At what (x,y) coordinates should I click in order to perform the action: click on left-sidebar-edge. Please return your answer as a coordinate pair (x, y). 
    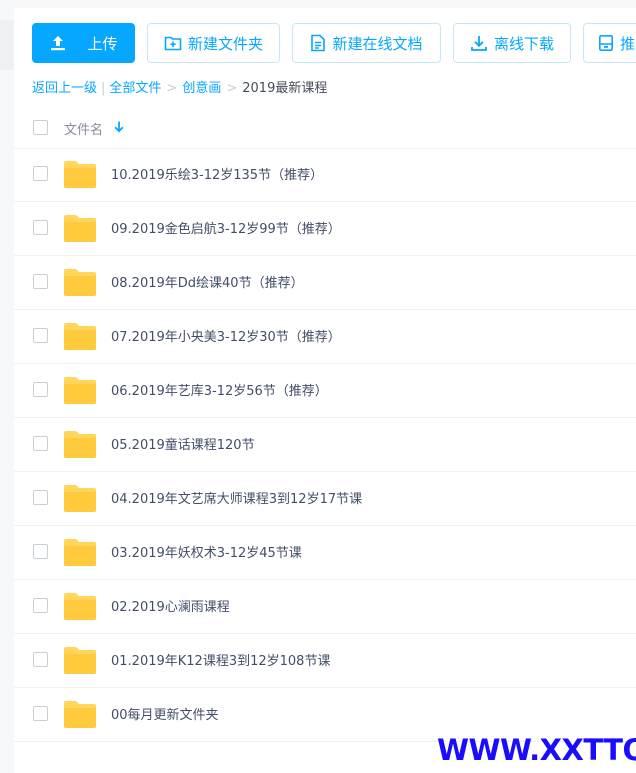
    Looking at the image, I should click on (7, 390).